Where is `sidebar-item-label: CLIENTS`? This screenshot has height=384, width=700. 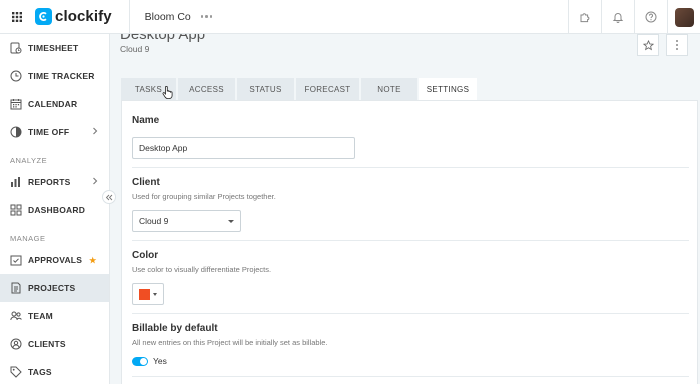 sidebar-item-label: CLIENTS is located at coordinates (47, 344).